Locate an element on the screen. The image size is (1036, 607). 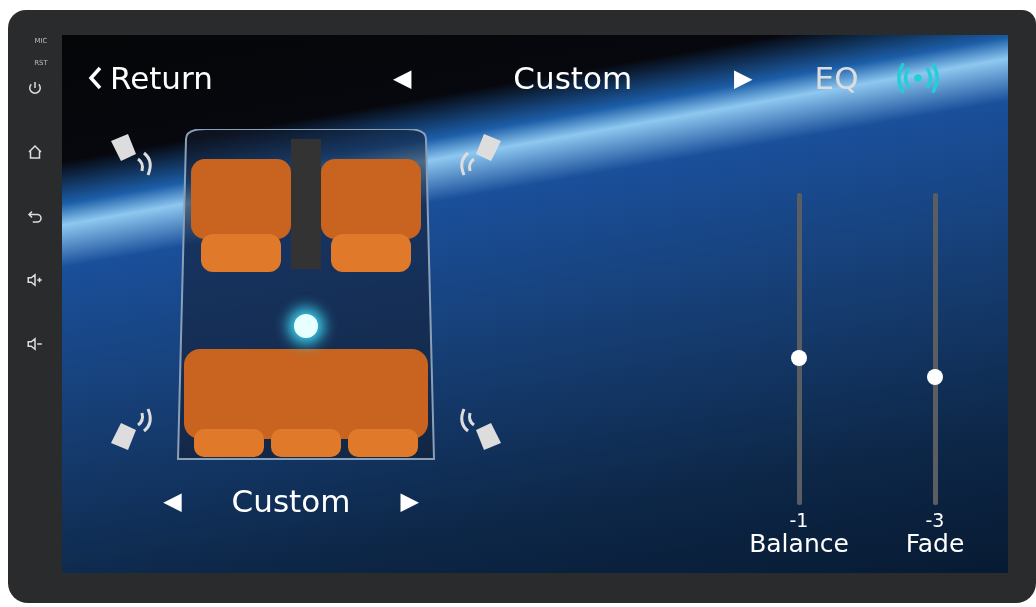
listening-position-dot is located at coordinates (306, 326).